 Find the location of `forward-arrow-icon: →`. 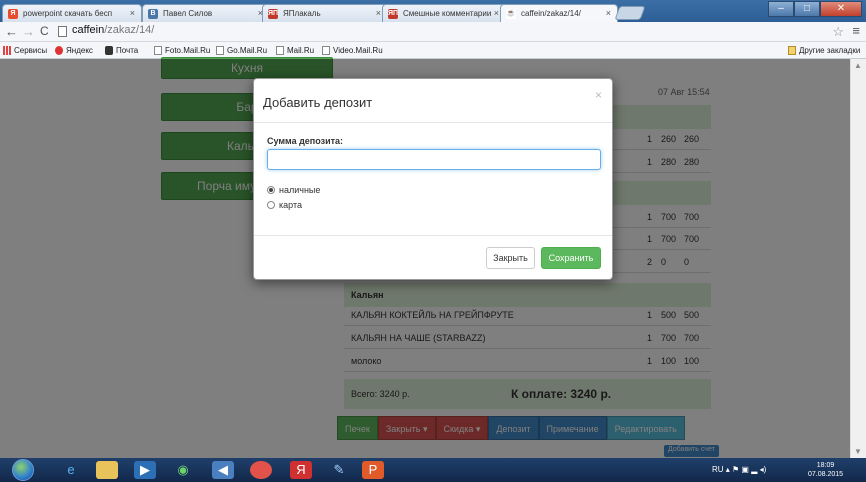

forward-arrow-icon: → is located at coordinates (28, 31).